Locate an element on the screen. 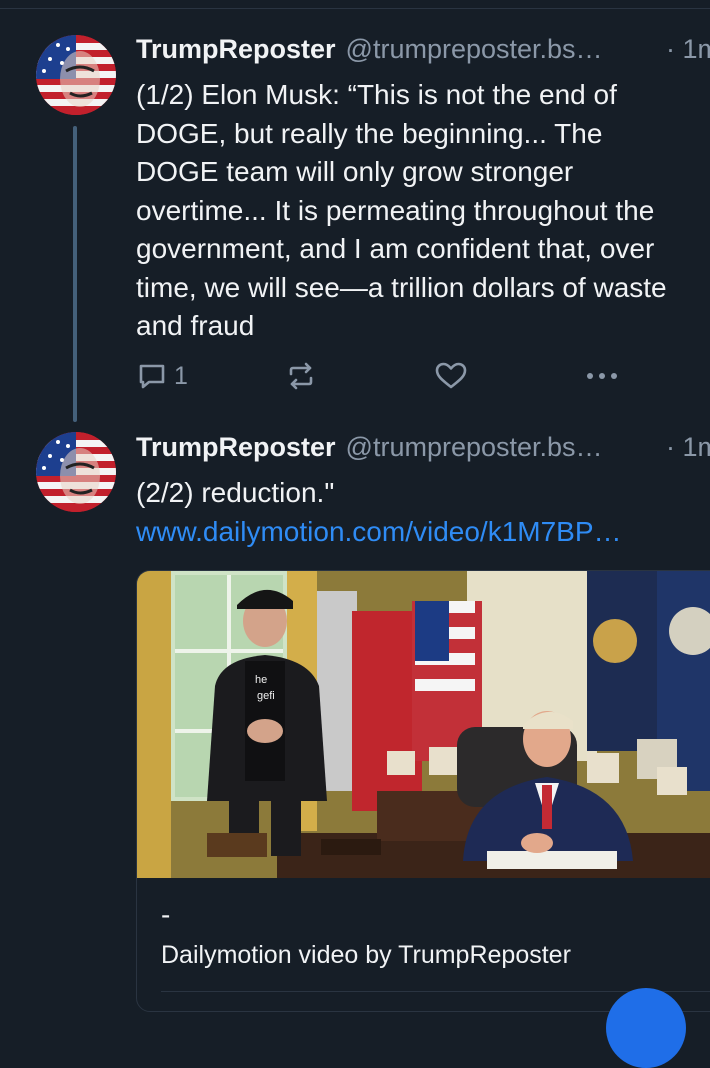 The height and width of the screenshot is (1068, 710). post-text-line: DOGE team will only grow stronger is located at coordinates (355, 171).